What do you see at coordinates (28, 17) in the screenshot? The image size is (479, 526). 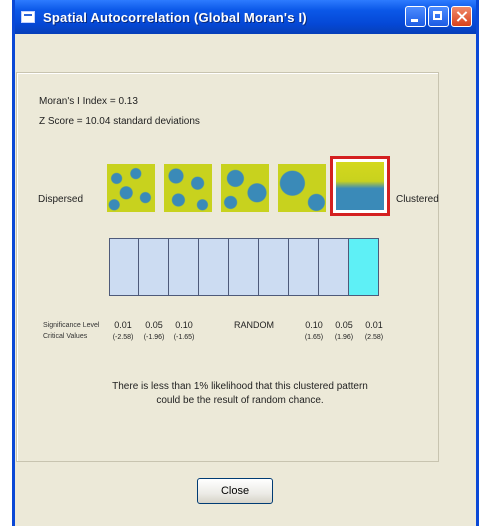 I see `window-icon` at bounding box center [28, 17].